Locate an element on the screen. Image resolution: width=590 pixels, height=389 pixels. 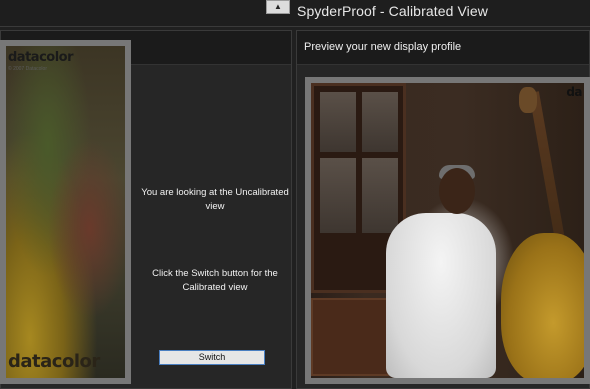
datacolor-logo-right: da is located at coordinates (574, 92).